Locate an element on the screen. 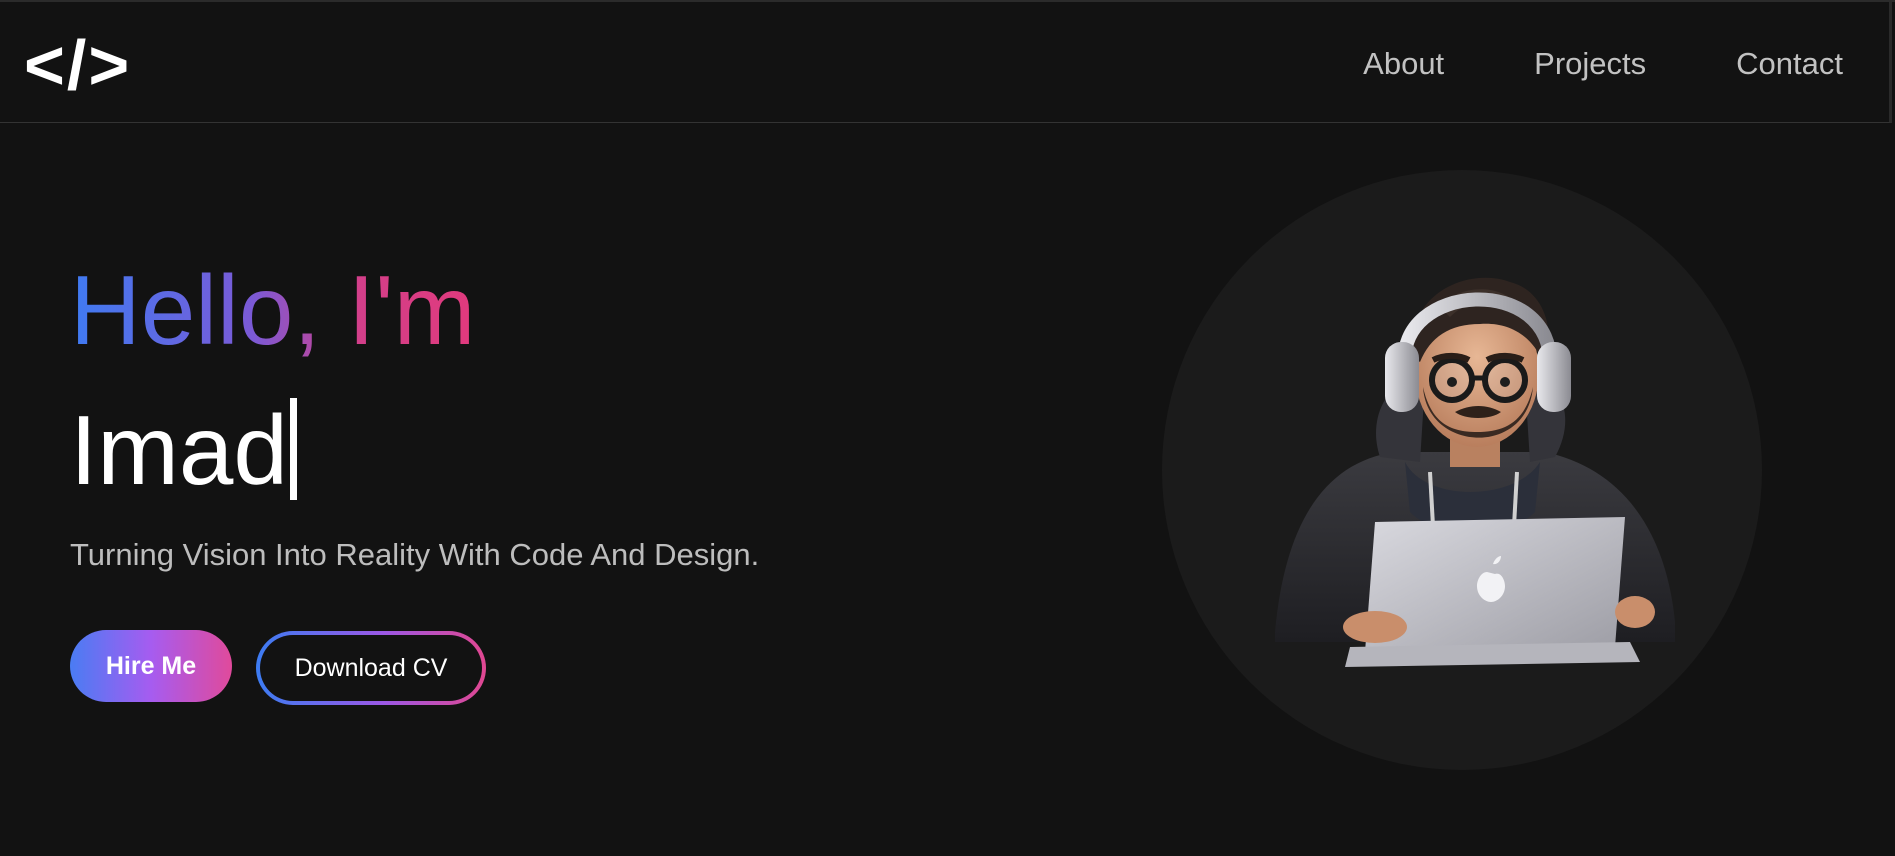  hero-buttons: Hire Me Download CV is located at coordinates (278, 666).